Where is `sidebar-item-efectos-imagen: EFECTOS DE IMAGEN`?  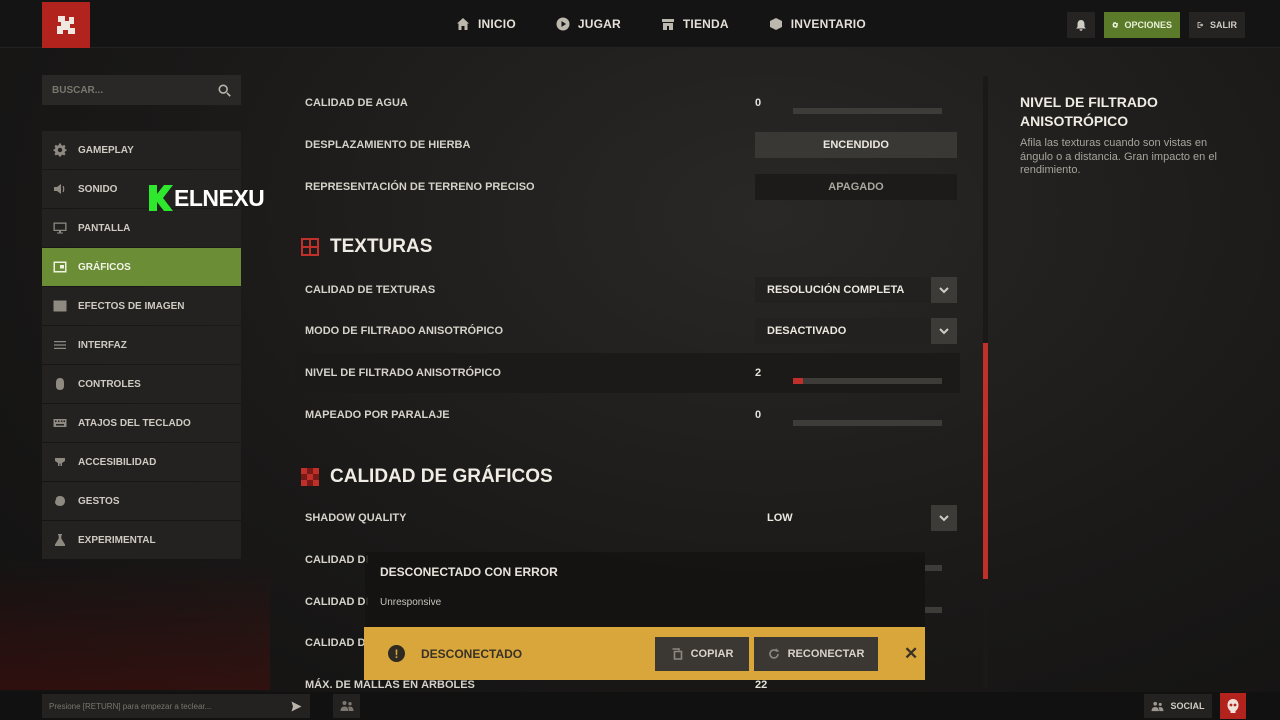 sidebar-item-efectos-imagen: EFECTOS DE IMAGEN is located at coordinates (141, 306).